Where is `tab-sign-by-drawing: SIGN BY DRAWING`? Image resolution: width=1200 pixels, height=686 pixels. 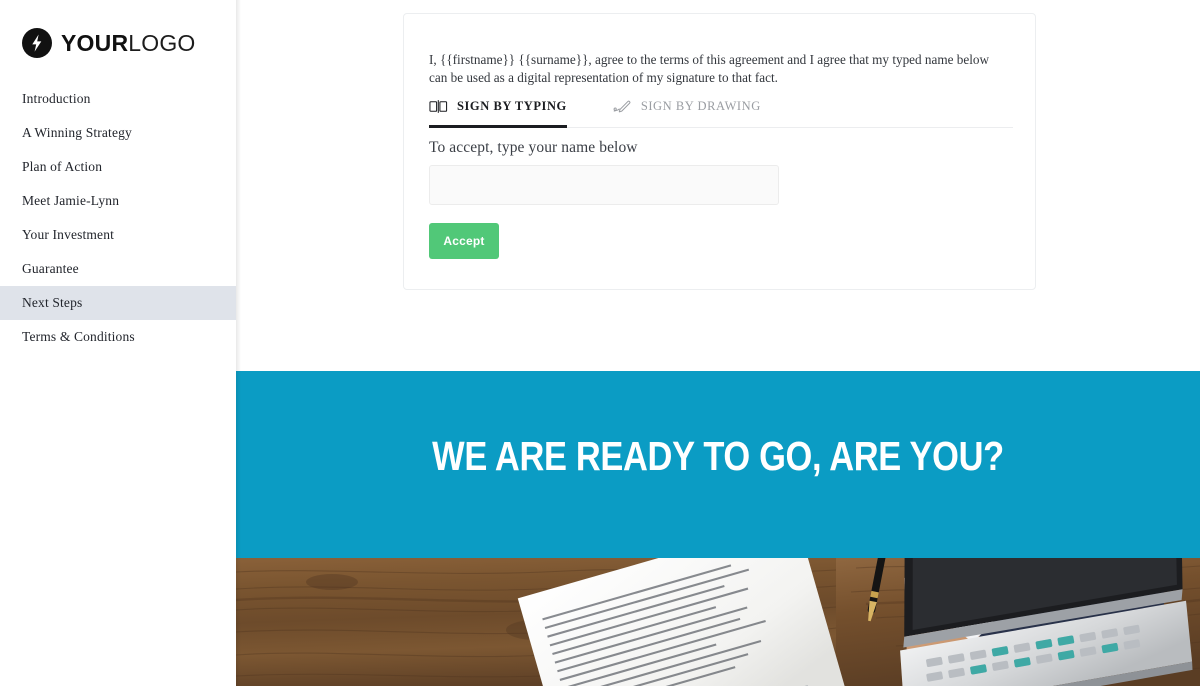 tab-sign-by-drawing: SIGN BY DRAWING is located at coordinates (687, 110).